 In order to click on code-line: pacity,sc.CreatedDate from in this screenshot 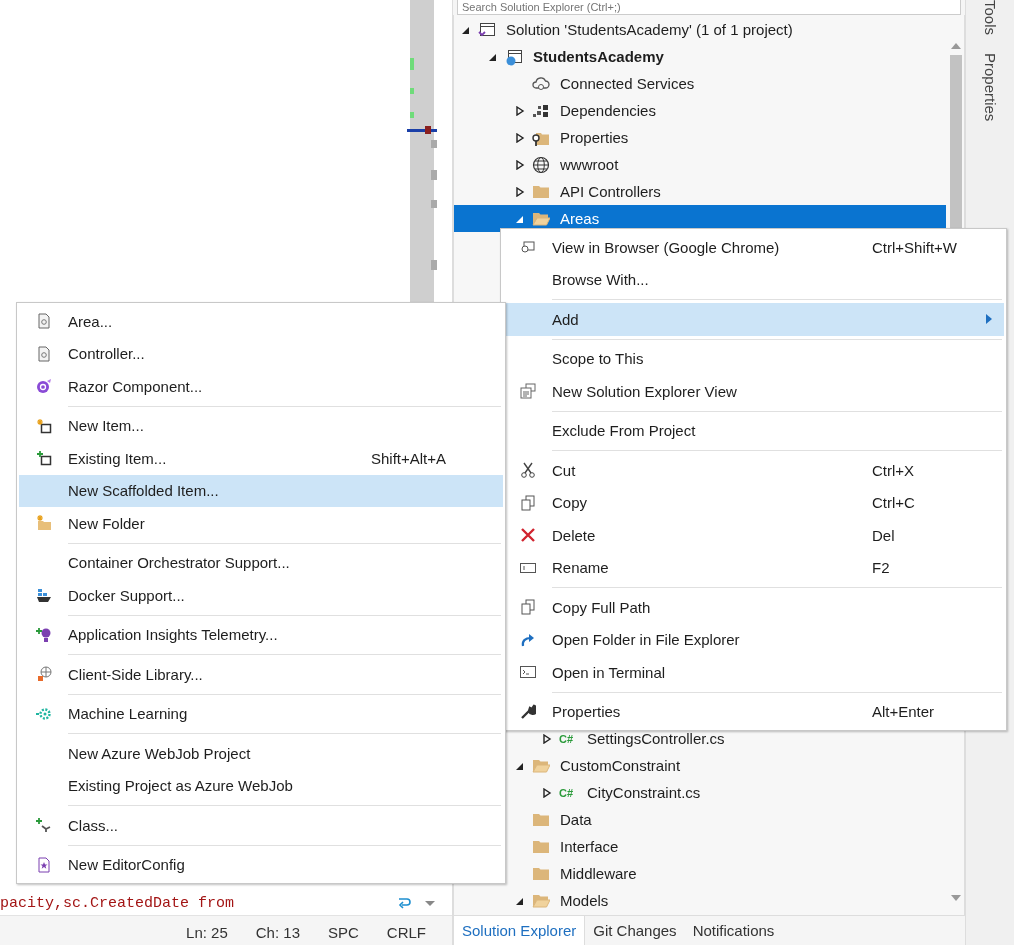, I will do `click(118, 903)`.